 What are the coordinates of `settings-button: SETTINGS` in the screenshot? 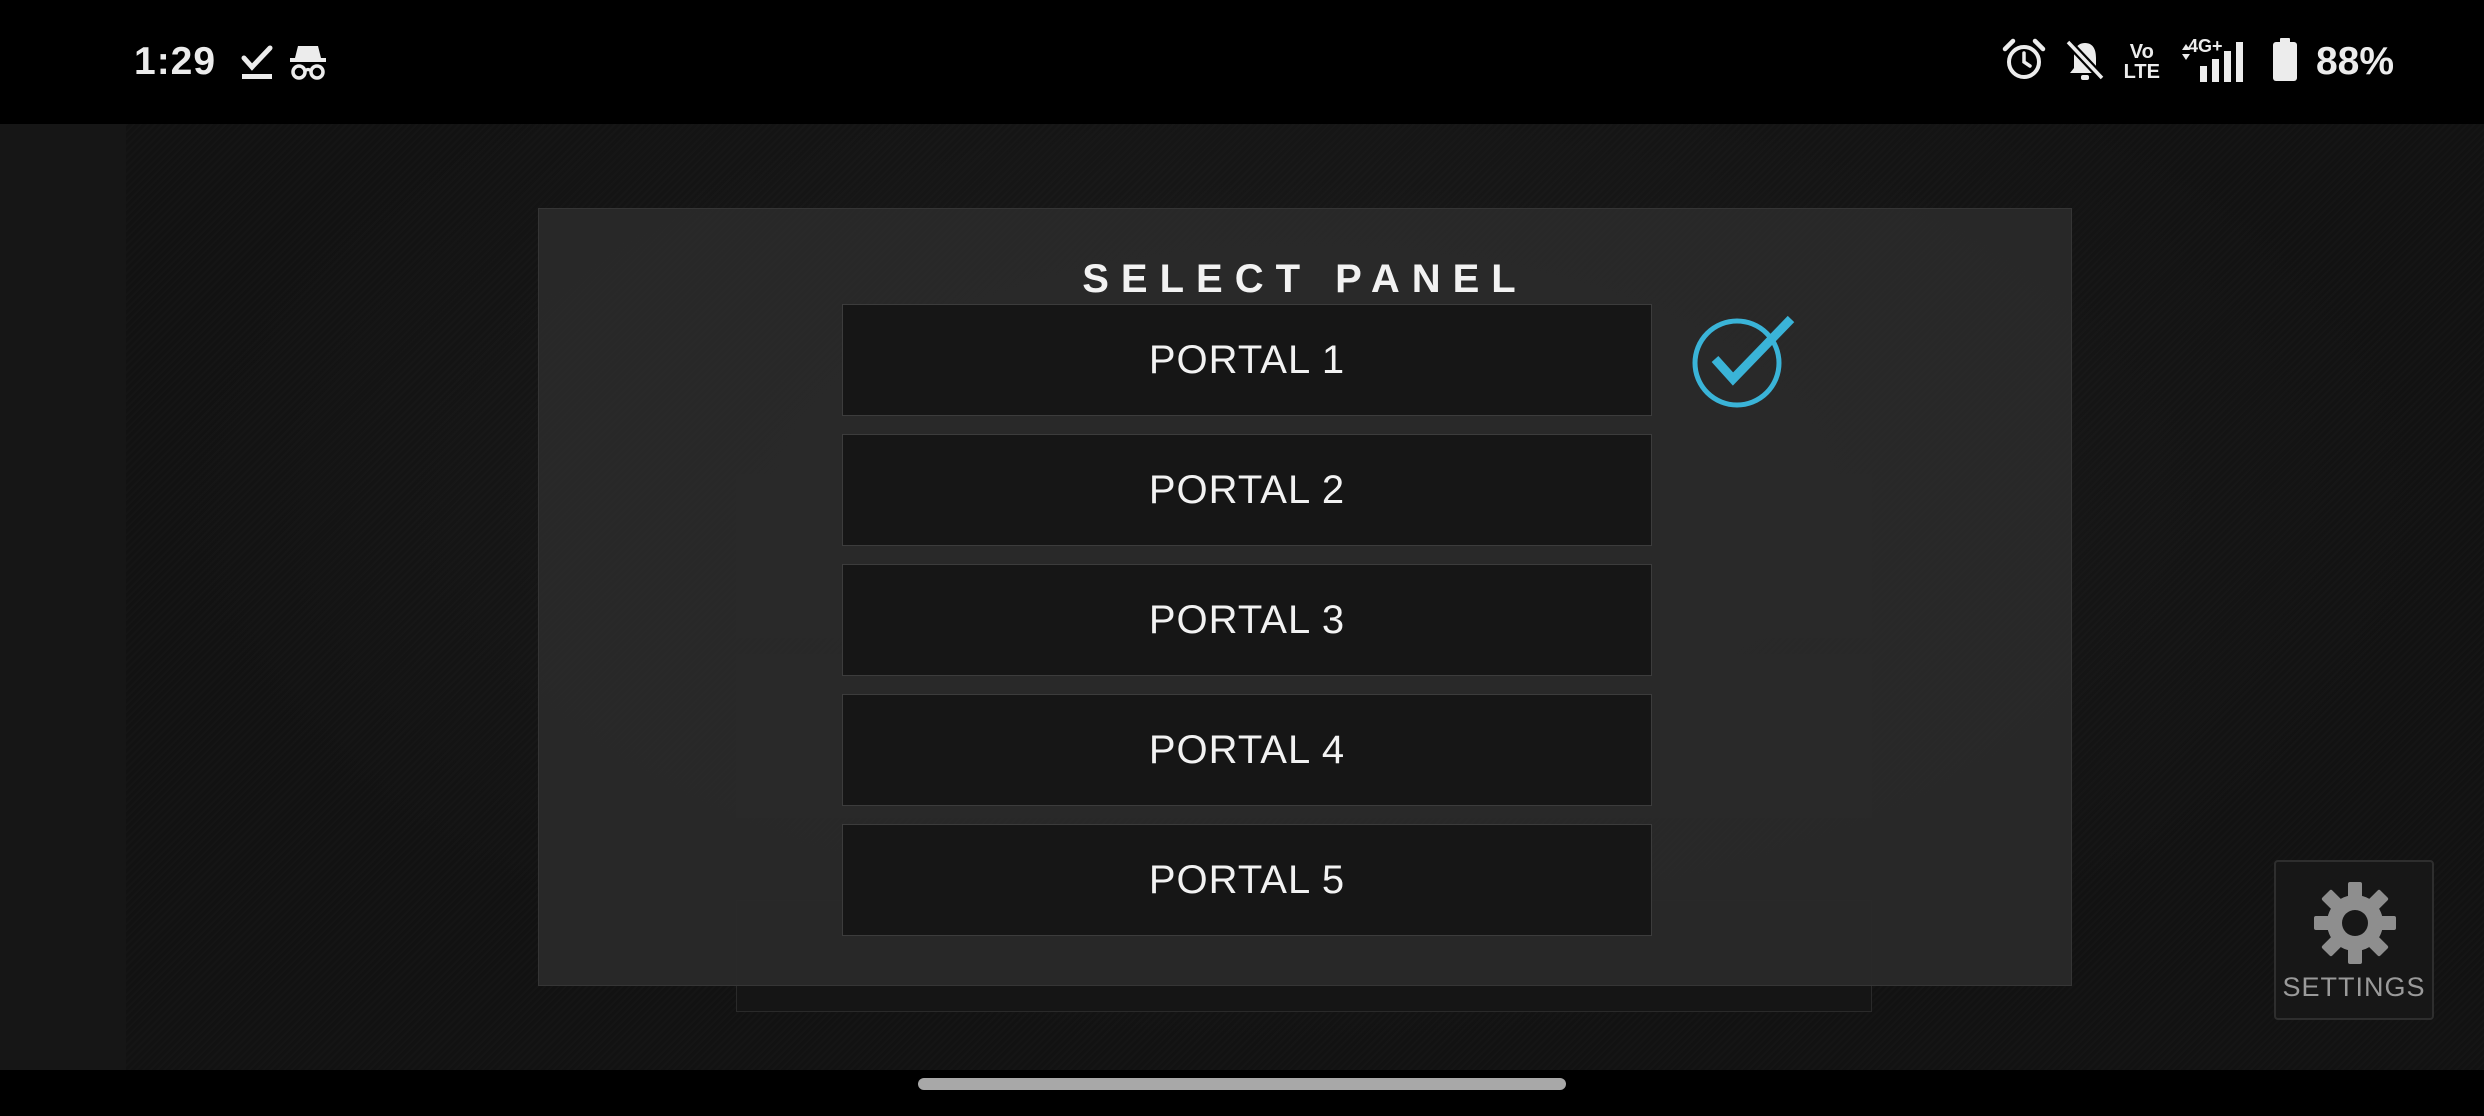 It's located at (2354, 940).